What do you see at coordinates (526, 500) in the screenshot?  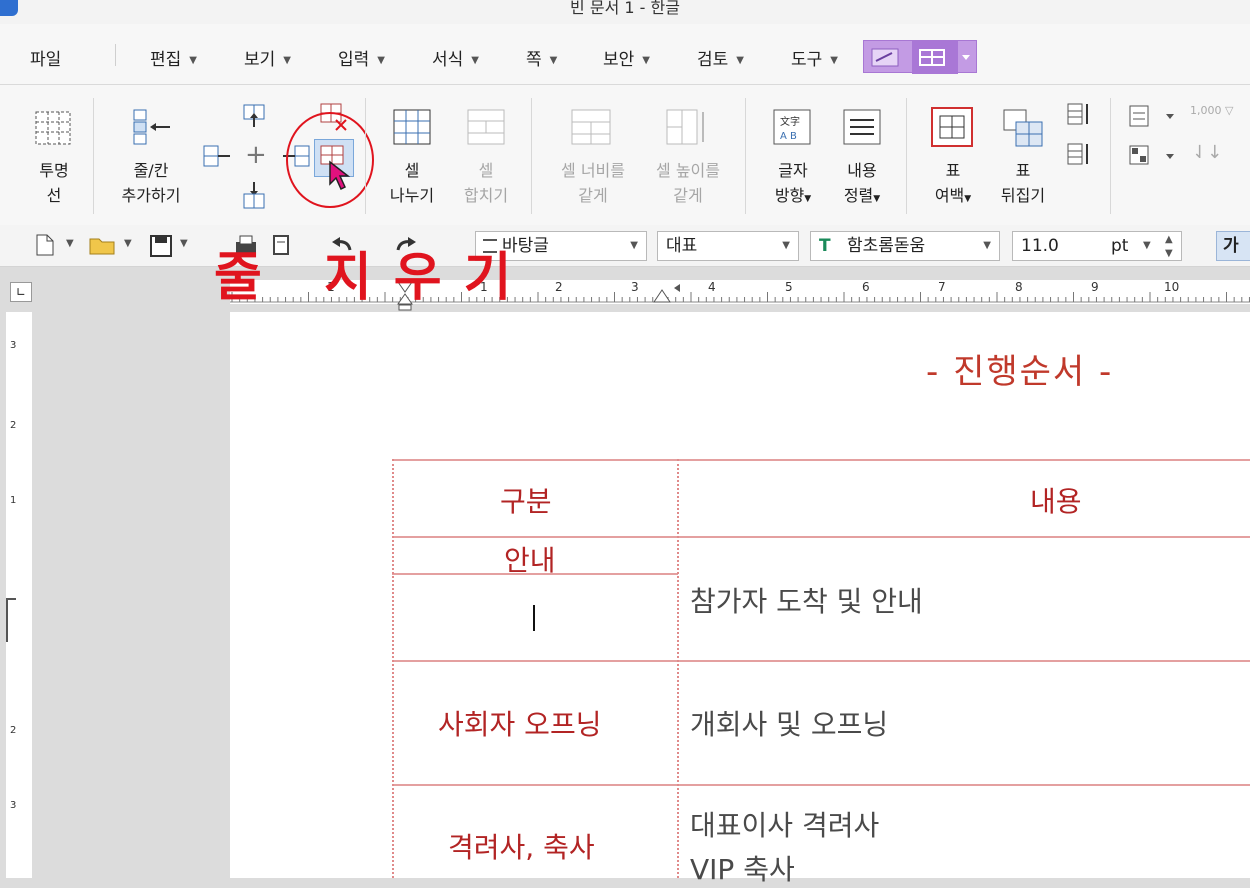 I see `table-header-category: 구분` at bounding box center [526, 500].